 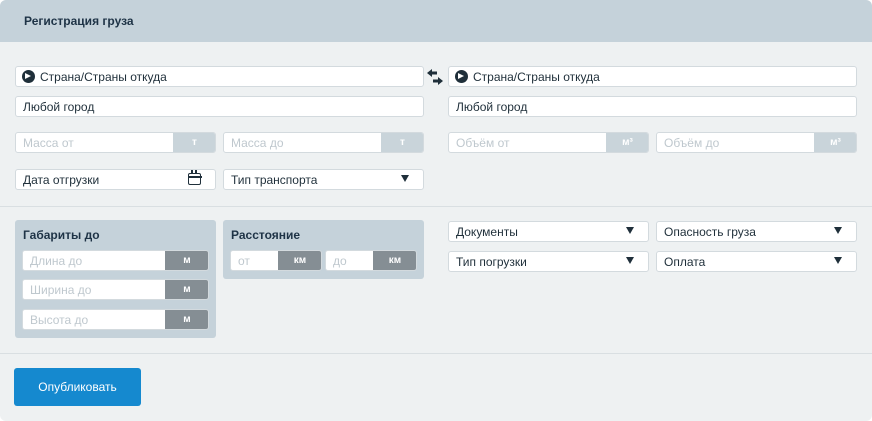 I want to click on distance-to-input: до км, so click(x=371, y=260).